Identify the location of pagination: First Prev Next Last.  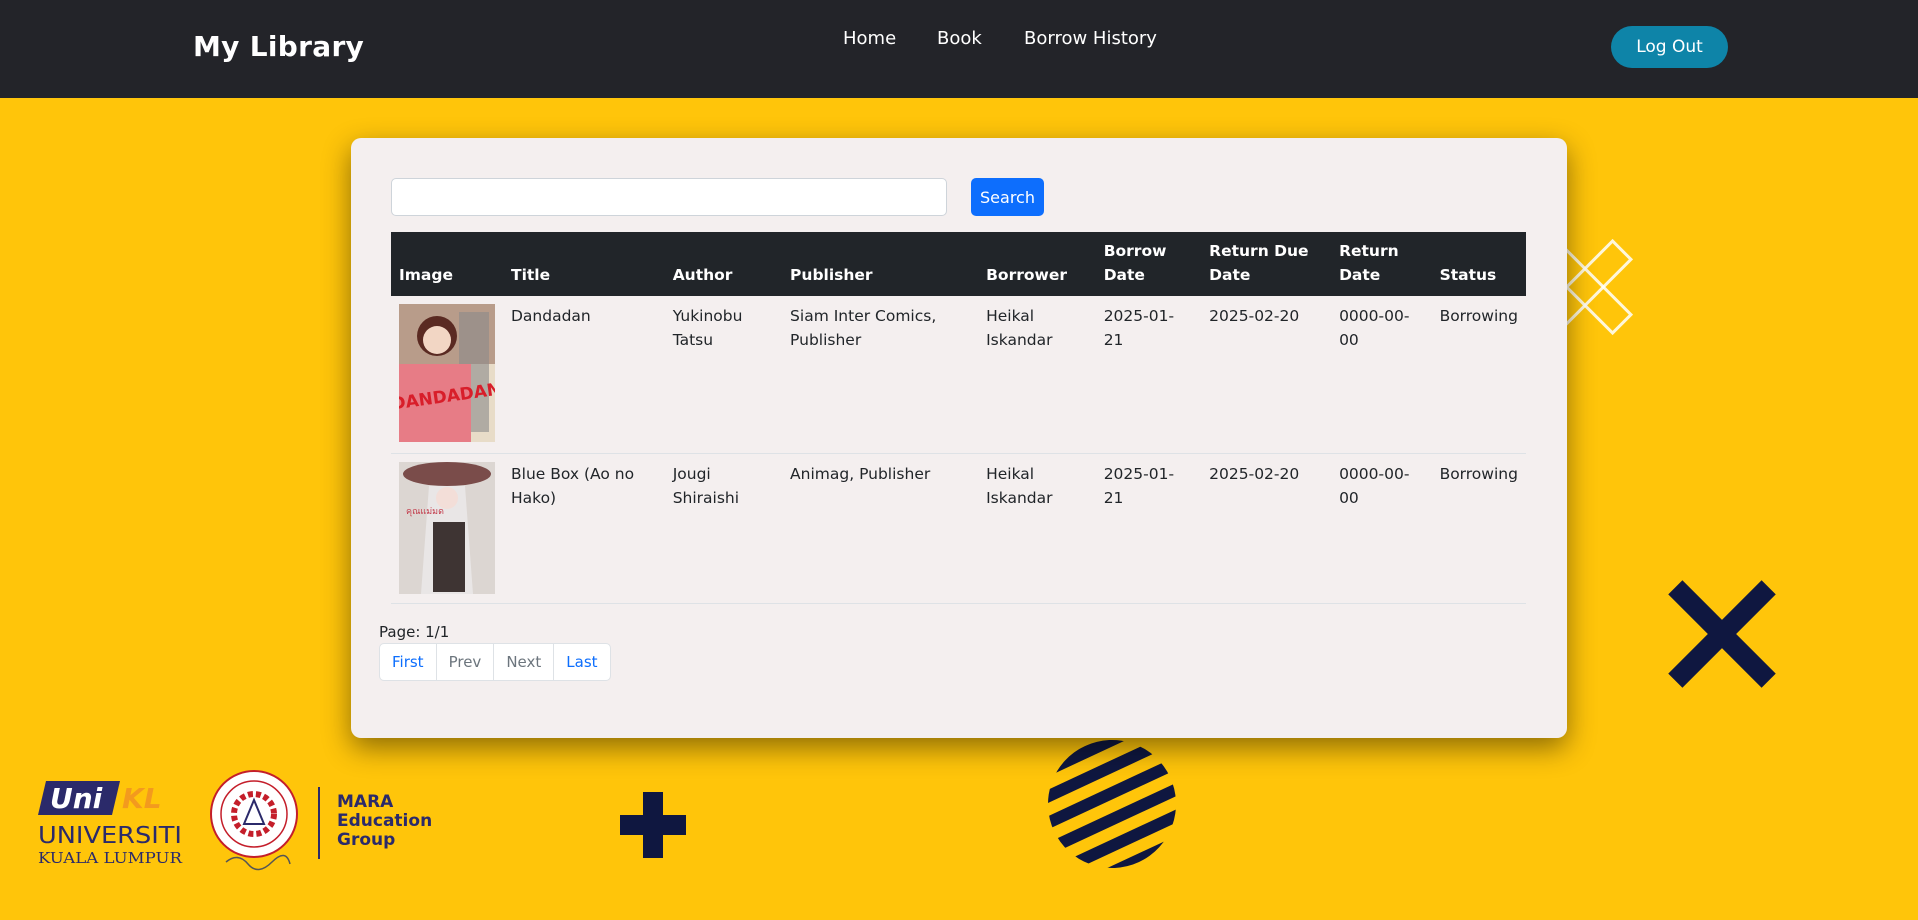
(495, 662).